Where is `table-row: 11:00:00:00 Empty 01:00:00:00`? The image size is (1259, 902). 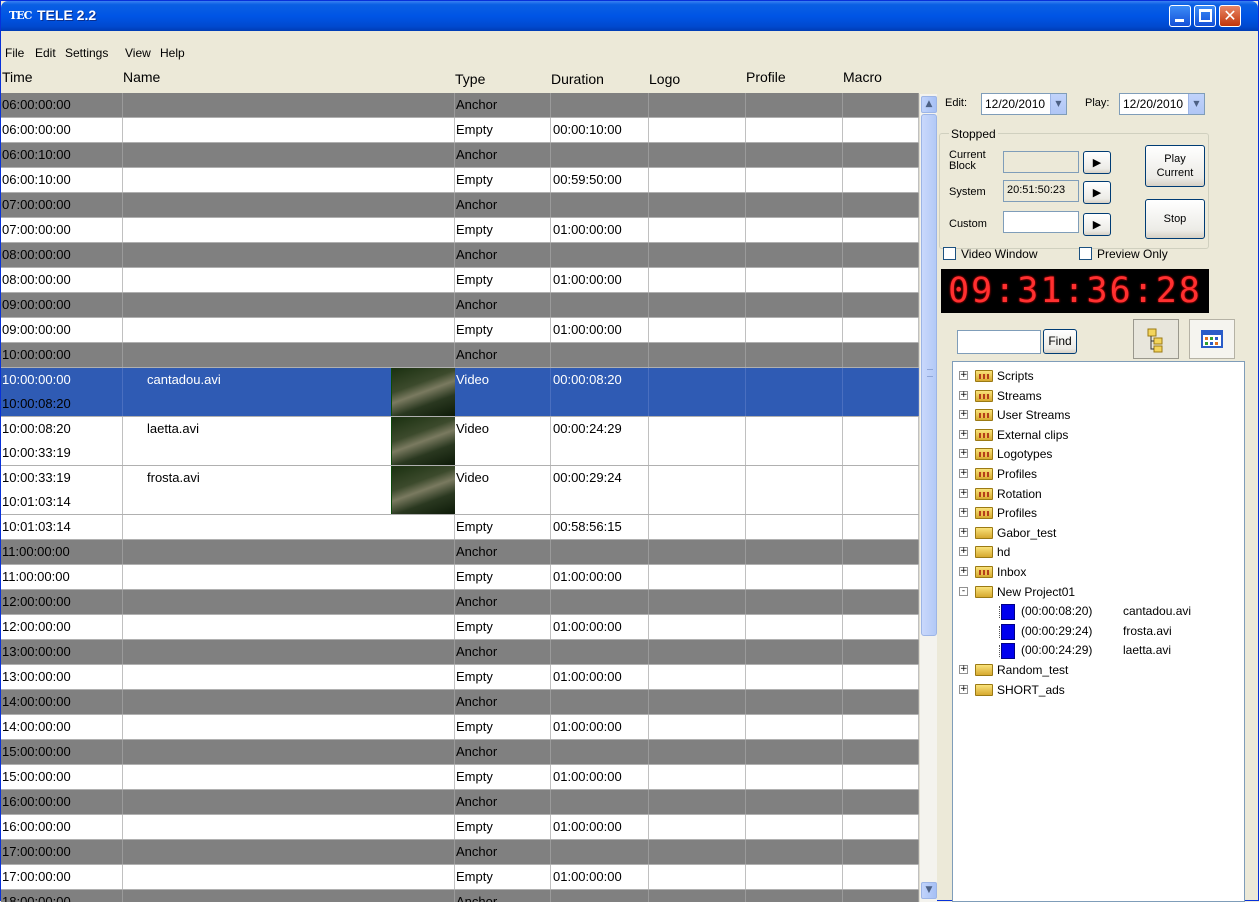 table-row: 11:00:00:00 Empty 01:00:00:00 is located at coordinates (460, 577).